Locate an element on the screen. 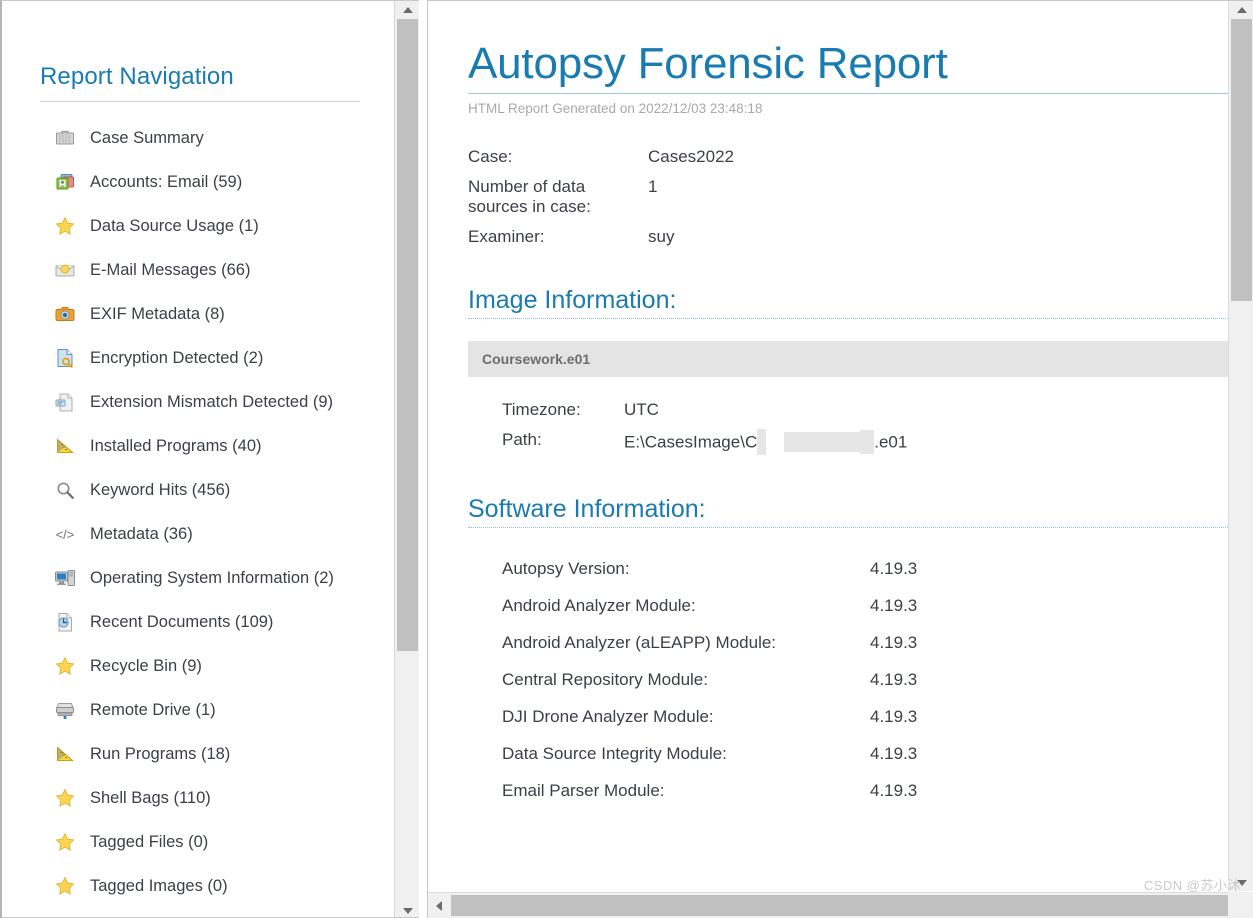  sidebar-item-recent-documents-109: Recent Documents (109) is located at coordinates (198, 622).